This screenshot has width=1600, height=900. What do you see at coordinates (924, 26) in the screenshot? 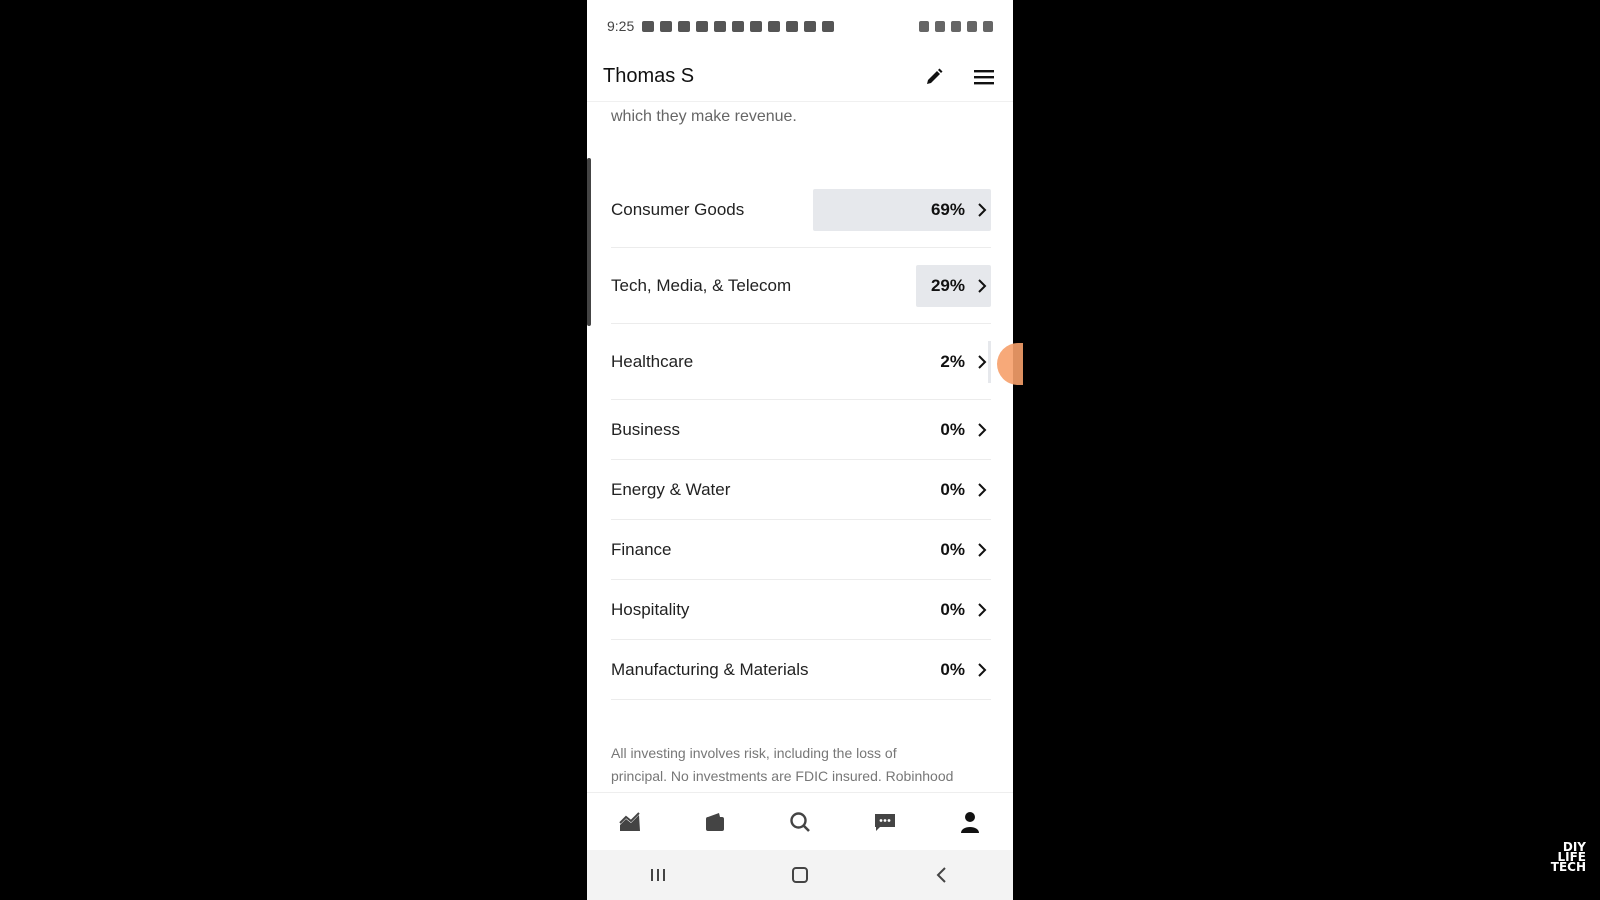
I see `mute-icon` at bounding box center [924, 26].